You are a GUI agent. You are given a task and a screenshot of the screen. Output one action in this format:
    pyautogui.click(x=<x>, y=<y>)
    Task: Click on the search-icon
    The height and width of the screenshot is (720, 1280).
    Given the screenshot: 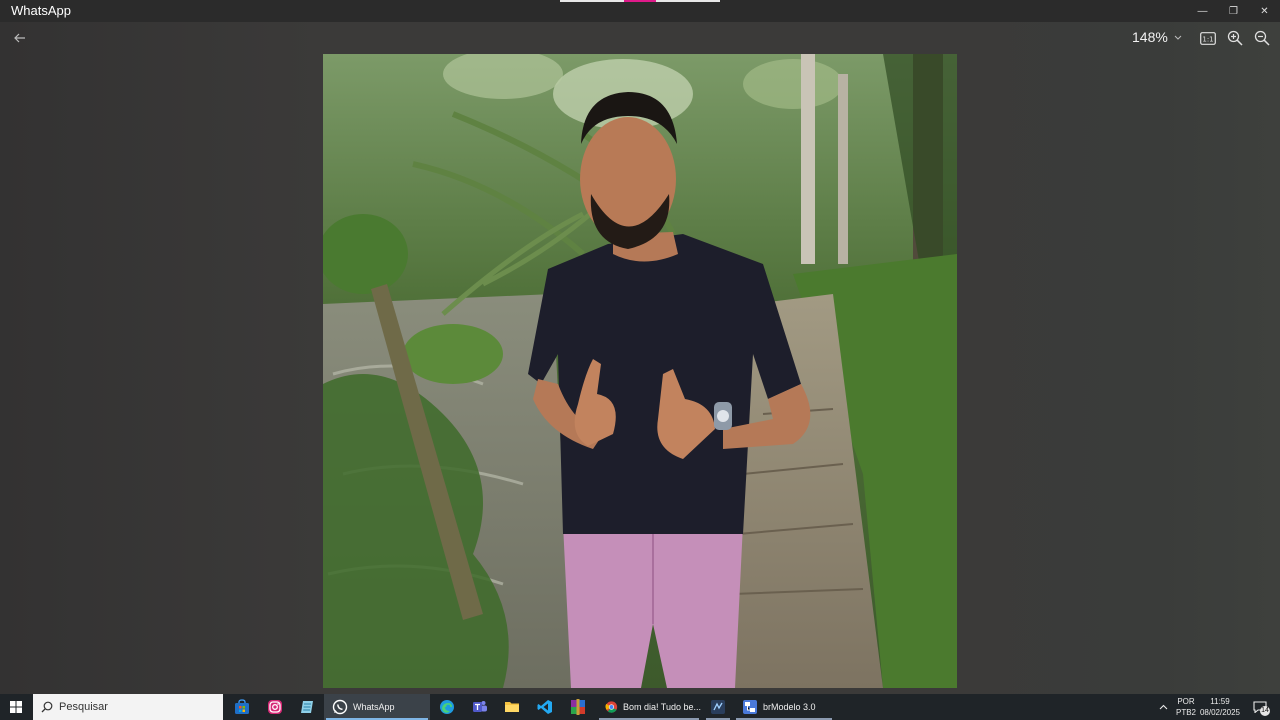 What is the action you would take?
    pyautogui.click(x=47, y=707)
    